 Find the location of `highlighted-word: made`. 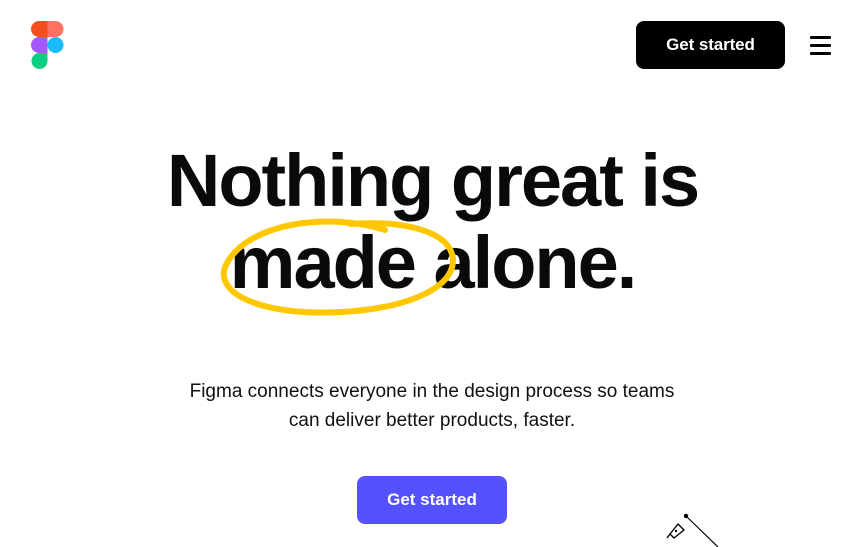

highlighted-word: made is located at coordinates (338, 267).